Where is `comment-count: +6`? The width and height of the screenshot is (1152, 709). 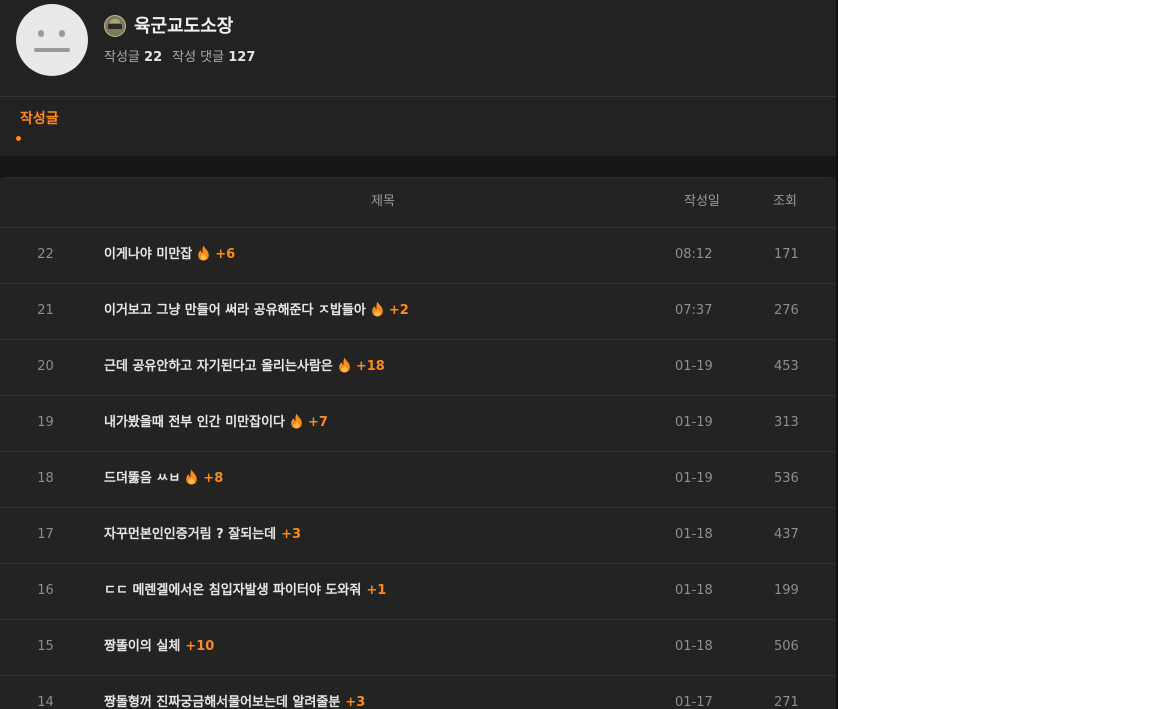 comment-count: +6 is located at coordinates (225, 254).